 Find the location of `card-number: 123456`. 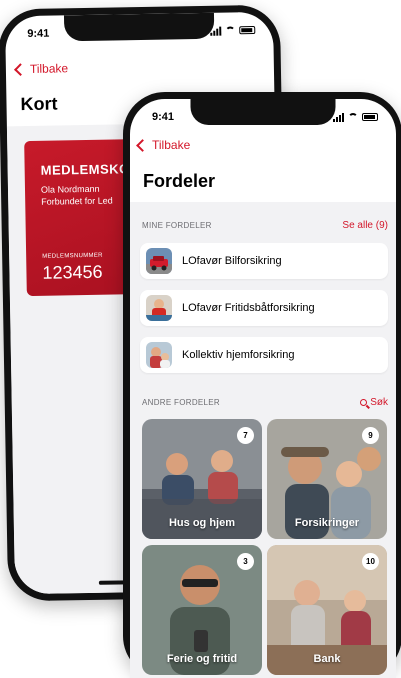

card-number: 123456 is located at coordinates (72, 272).